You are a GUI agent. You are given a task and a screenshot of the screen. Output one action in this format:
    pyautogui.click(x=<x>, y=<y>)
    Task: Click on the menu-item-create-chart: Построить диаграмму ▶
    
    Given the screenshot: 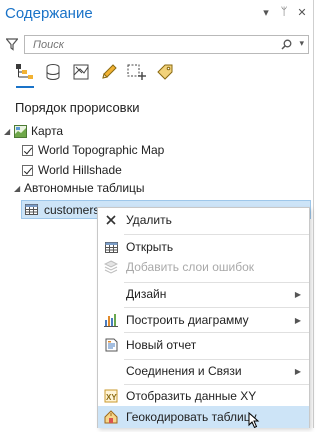 What is the action you would take?
    pyautogui.click(x=203, y=320)
    